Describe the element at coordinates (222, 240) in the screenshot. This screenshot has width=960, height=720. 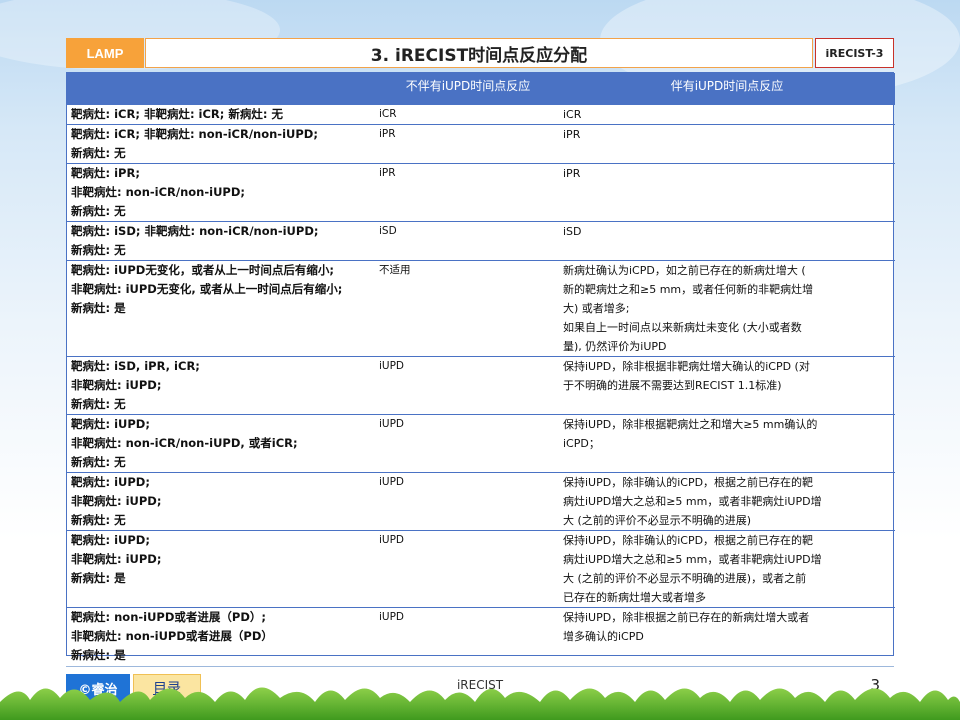
I see `cell-lesion-status: 靶病灶: iSD; 非靶病灶: non-iCR/non-iUPD; 新病灶: 无` at that location.